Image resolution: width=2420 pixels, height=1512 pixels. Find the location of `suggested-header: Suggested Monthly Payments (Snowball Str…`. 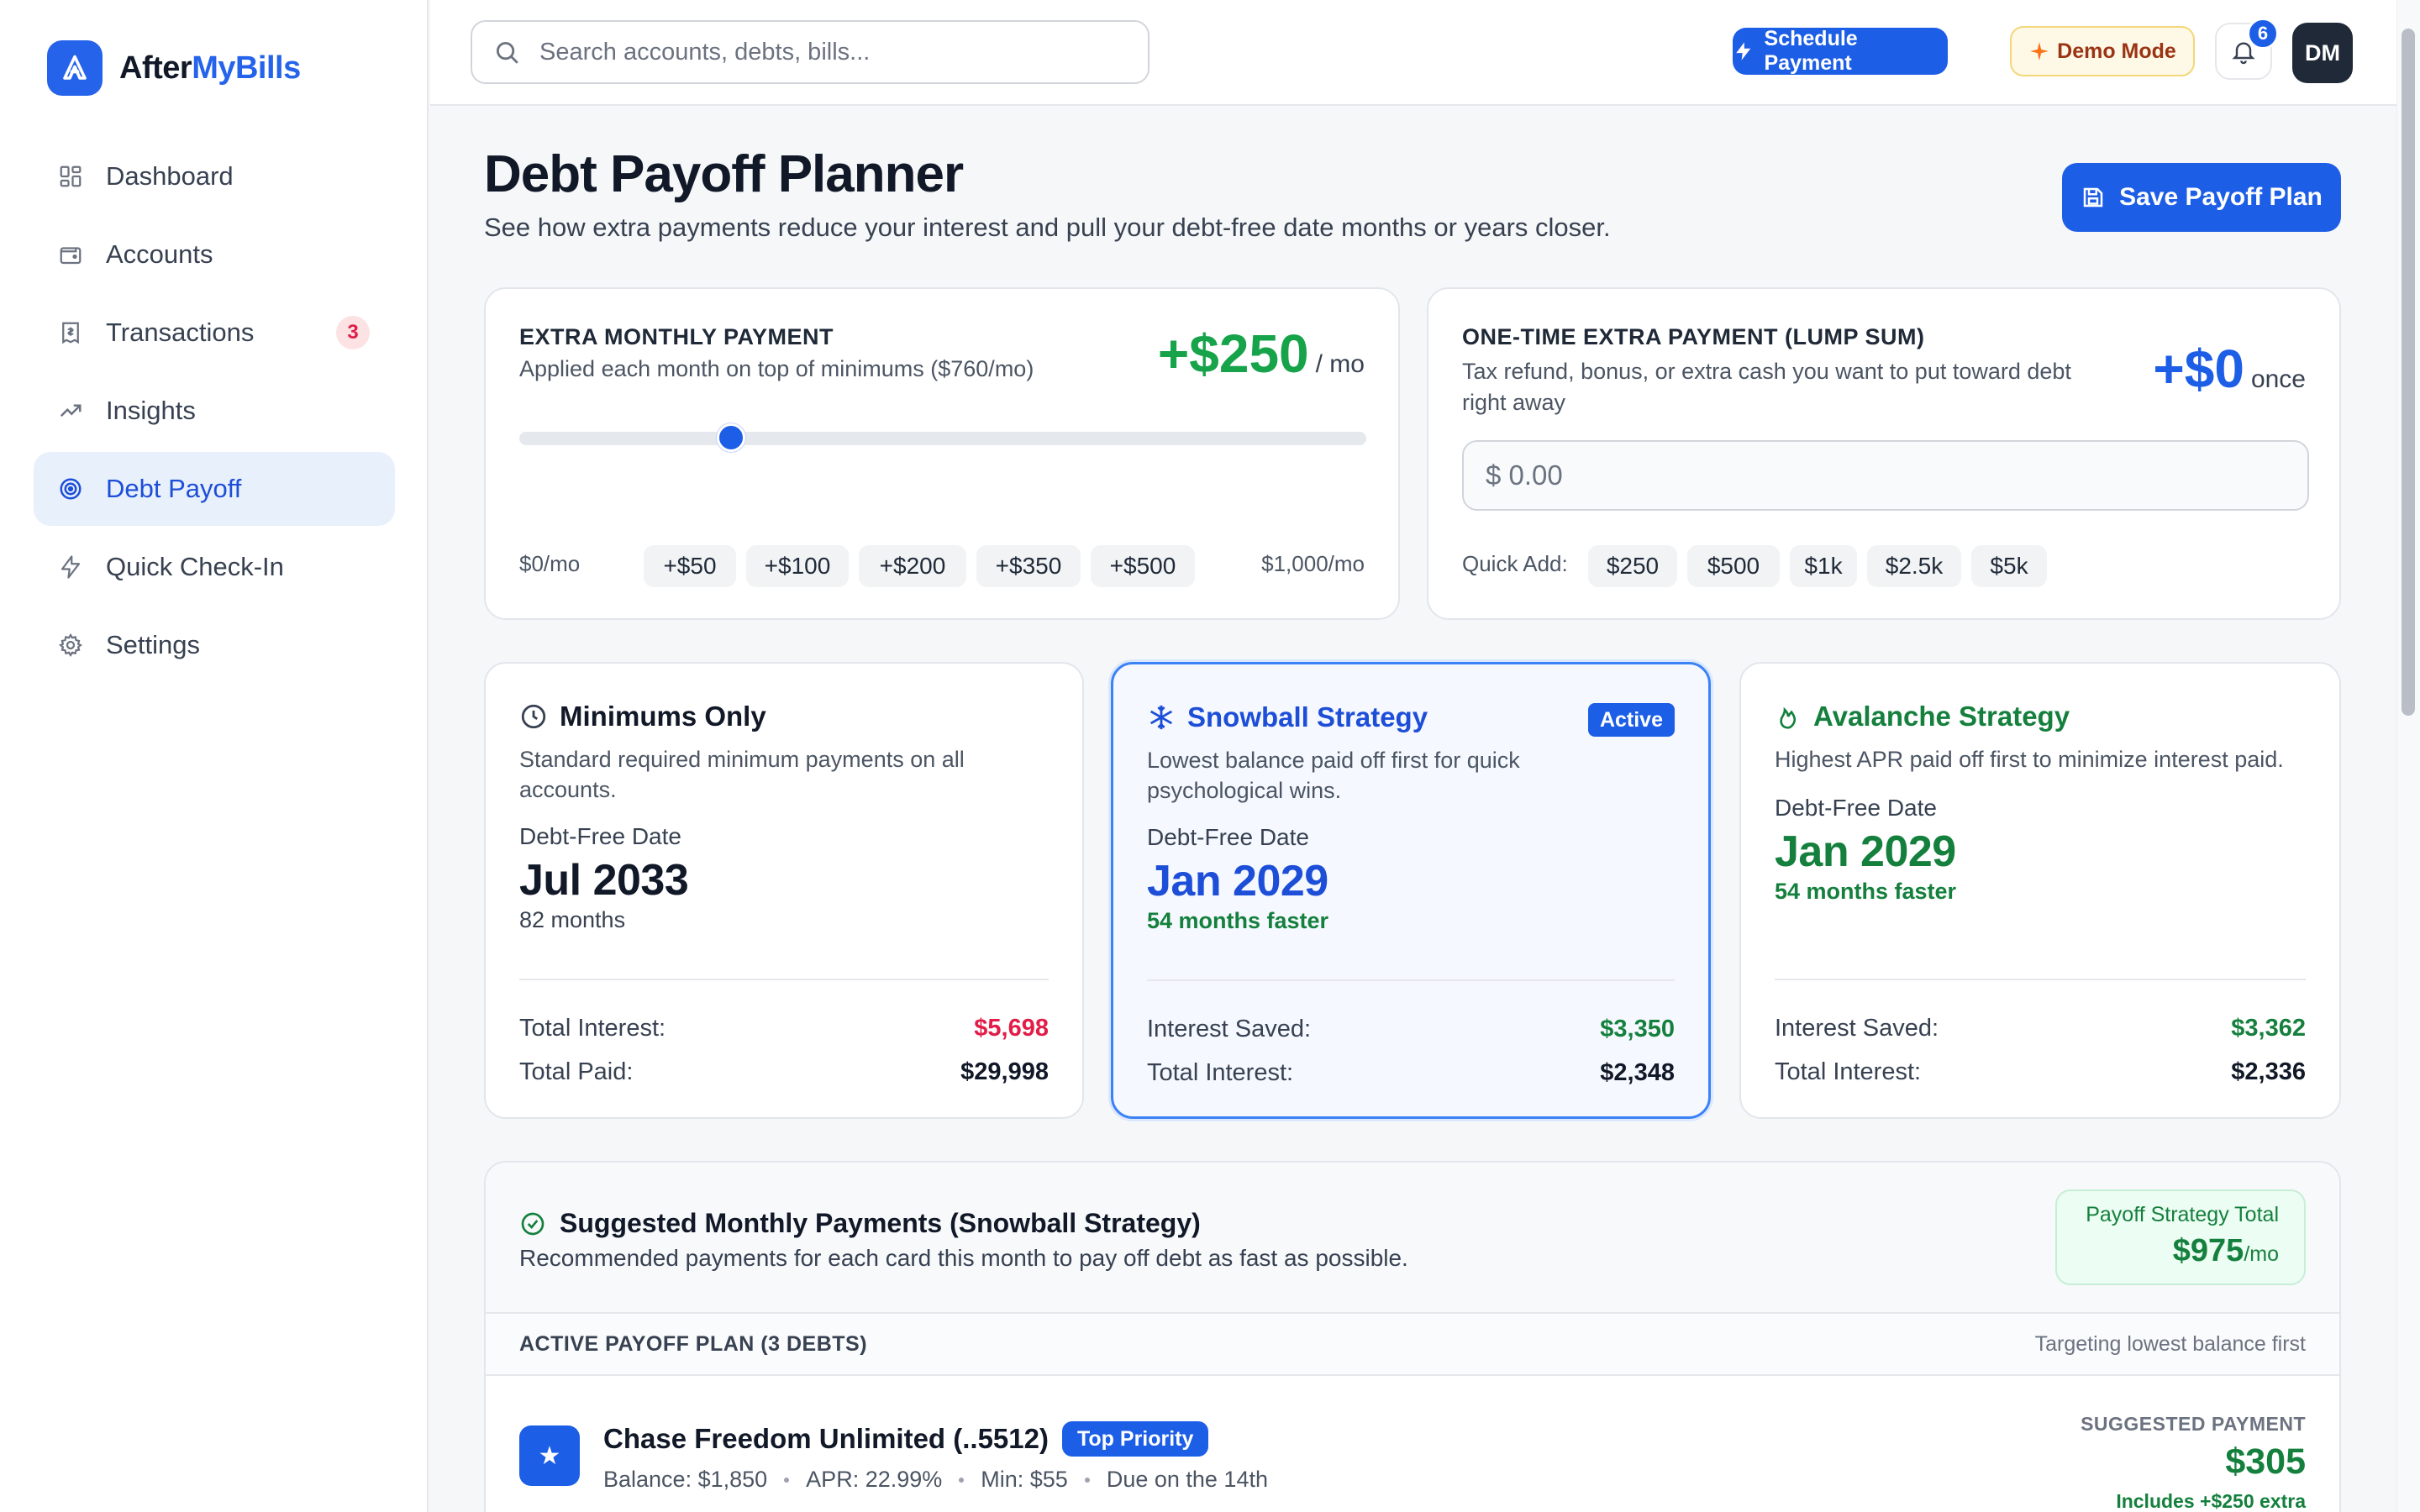

suggested-header: Suggested Monthly Payments (Snowball Str… is located at coordinates (1412, 1238).